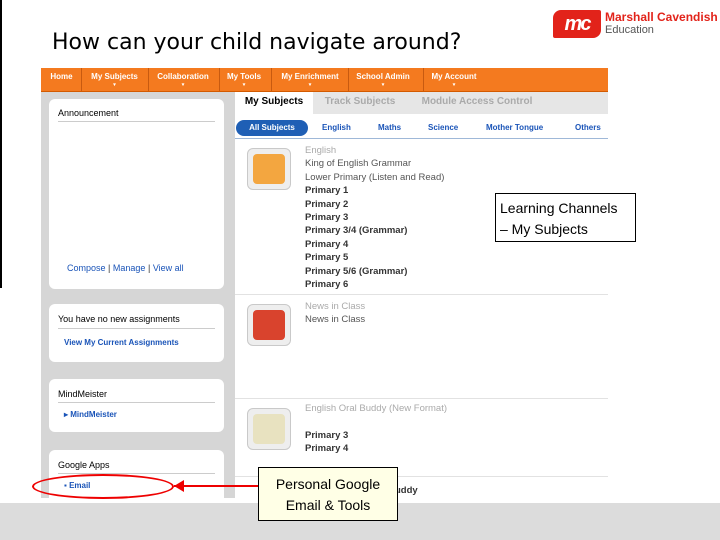 The height and width of the screenshot is (540, 720). What do you see at coordinates (129, 268) in the screenshot?
I see `manage-link: Manage` at bounding box center [129, 268].